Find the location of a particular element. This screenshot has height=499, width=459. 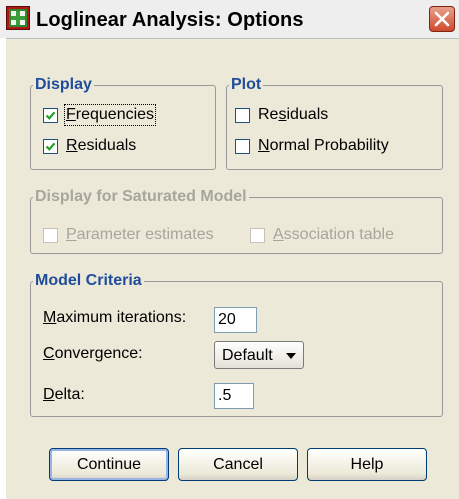

plot-residuals-checkbox-row: Residuals is located at coordinates (281, 115).